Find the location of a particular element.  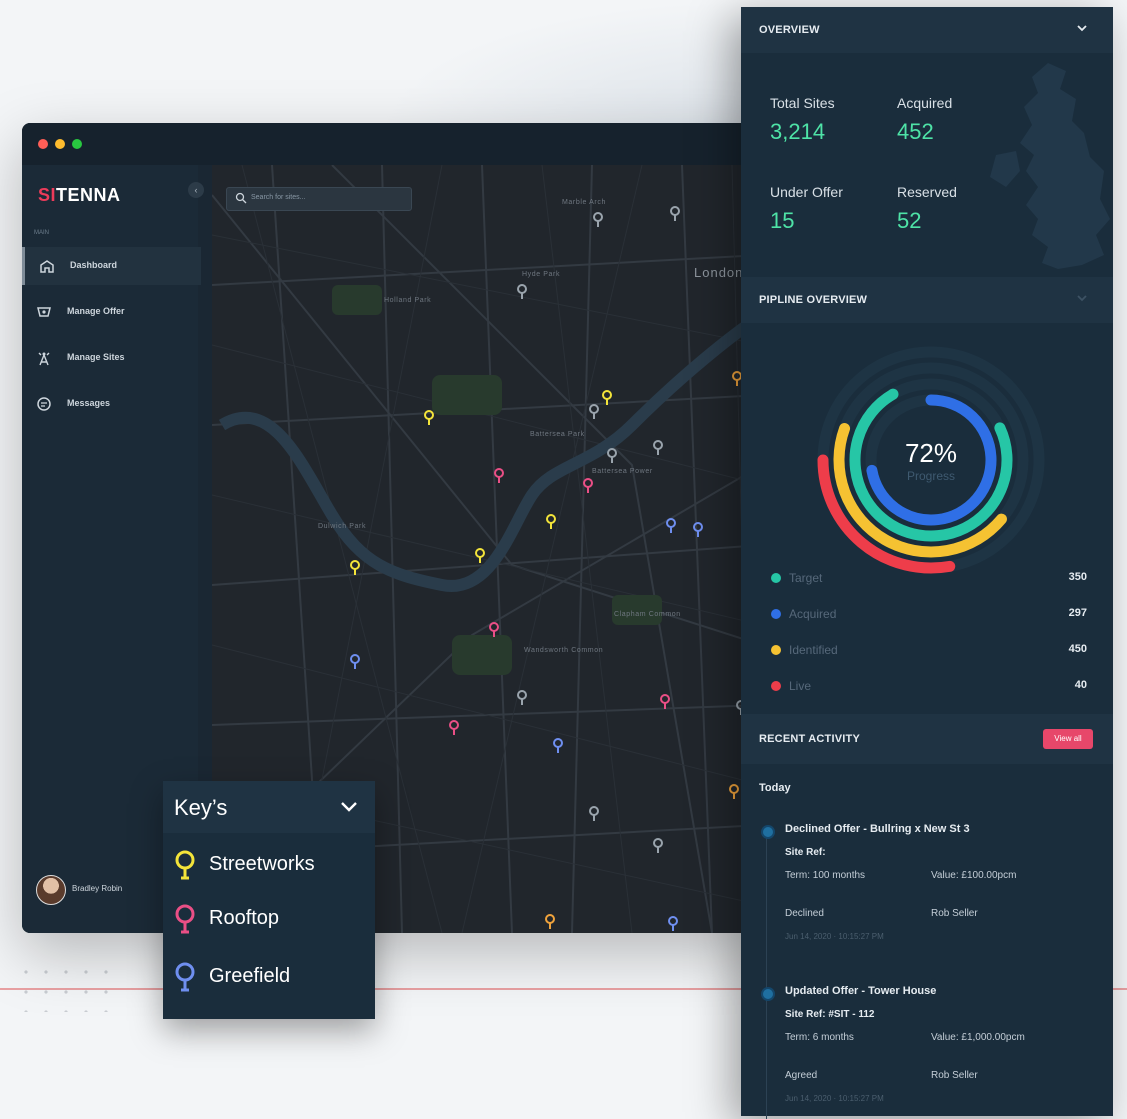

key-label: Greefield is located at coordinates (250, 976).